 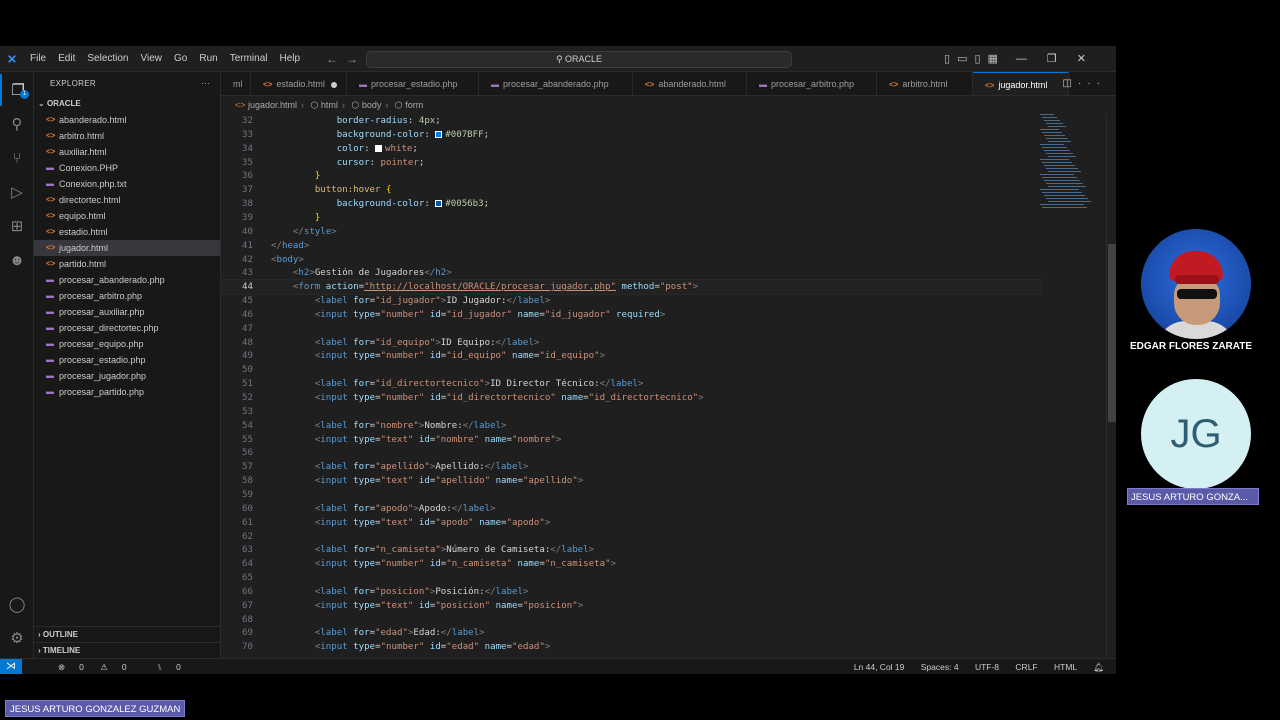 I want to click on source-control-icon: ⑂, so click(x=17, y=158).